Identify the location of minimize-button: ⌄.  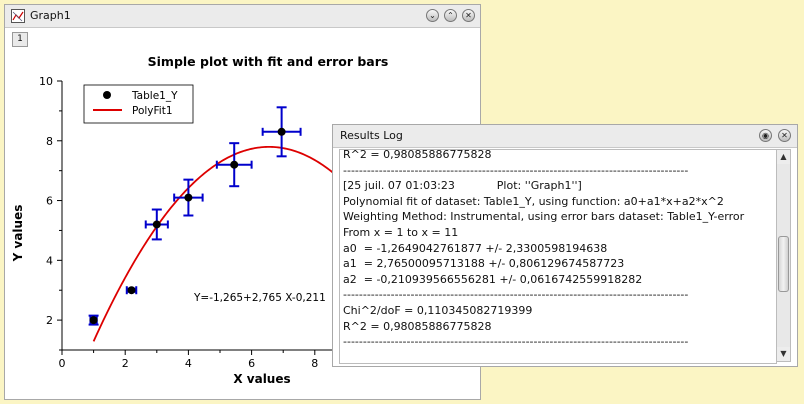
(432, 15).